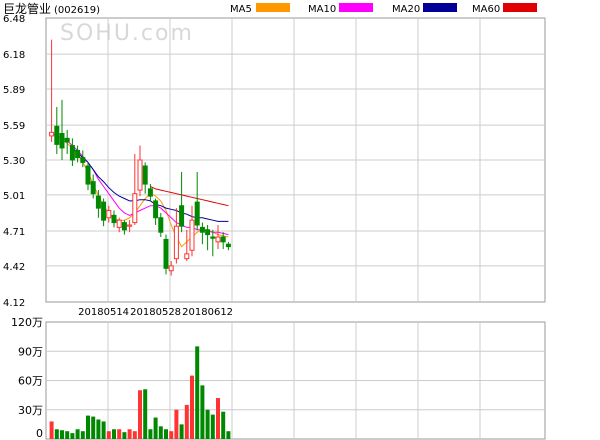  I want to click on legend-label-ma5: MA5, so click(241, 9).